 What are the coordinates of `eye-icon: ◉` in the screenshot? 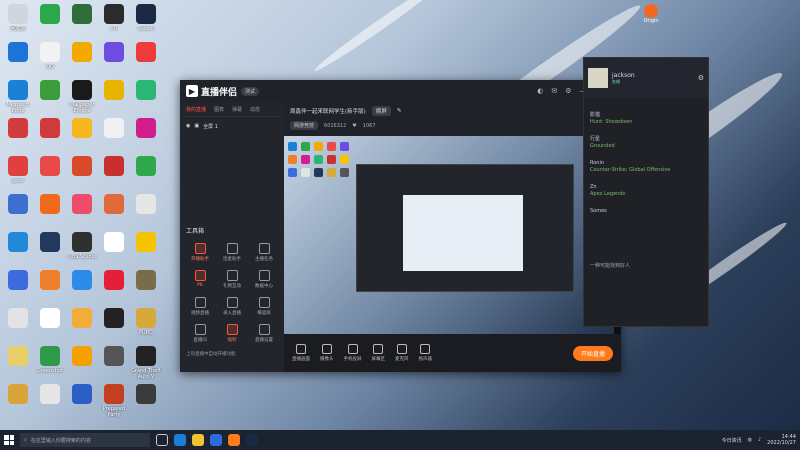 It's located at (188, 126).